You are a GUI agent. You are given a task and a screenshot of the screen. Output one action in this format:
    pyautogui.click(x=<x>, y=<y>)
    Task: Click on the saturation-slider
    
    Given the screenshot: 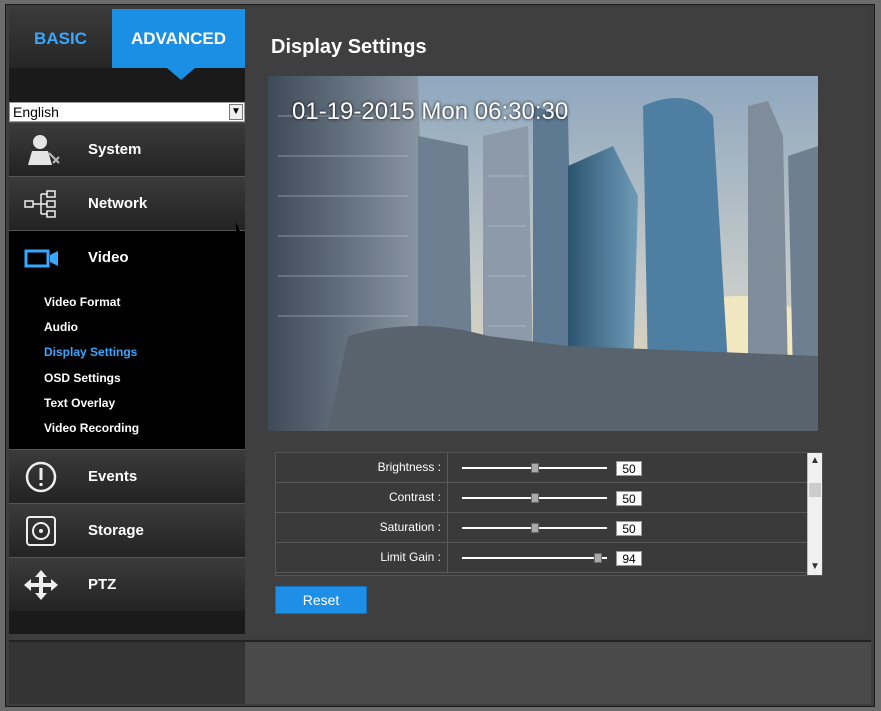 What is the action you would take?
    pyautogui.click(x=534, y=528)
    